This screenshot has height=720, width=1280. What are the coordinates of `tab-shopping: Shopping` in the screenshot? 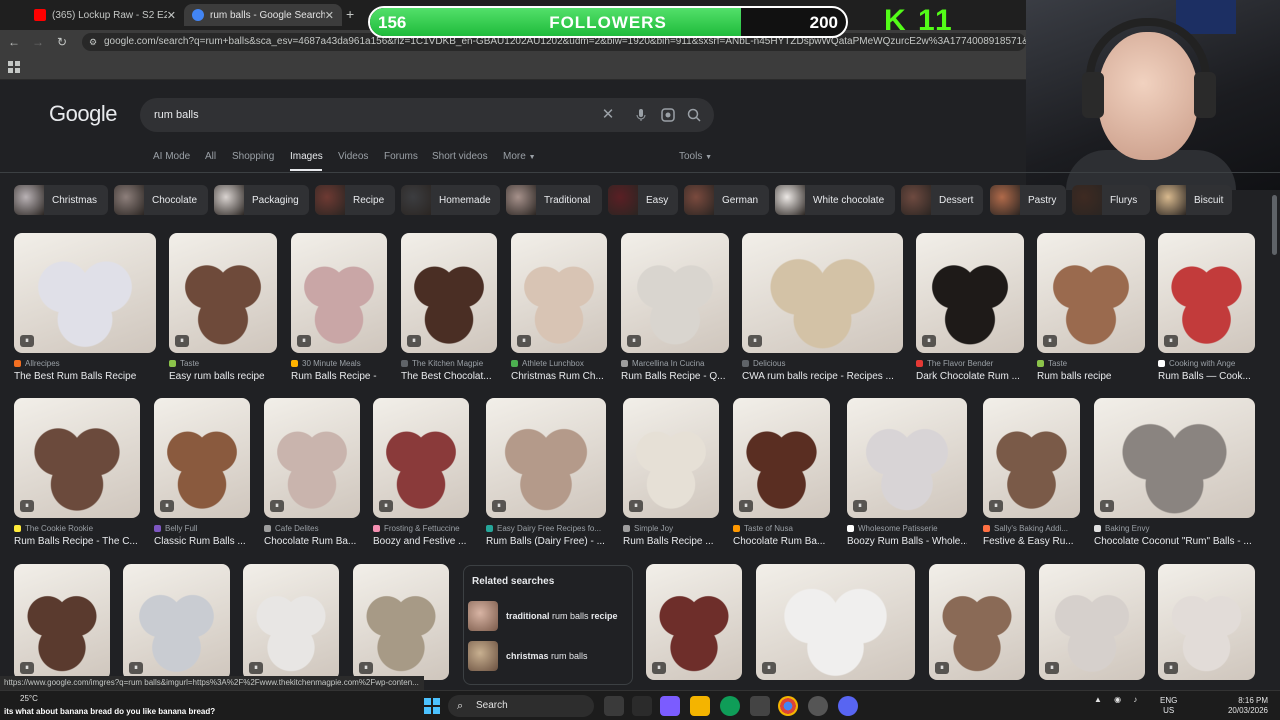 It's located at (253, 156).